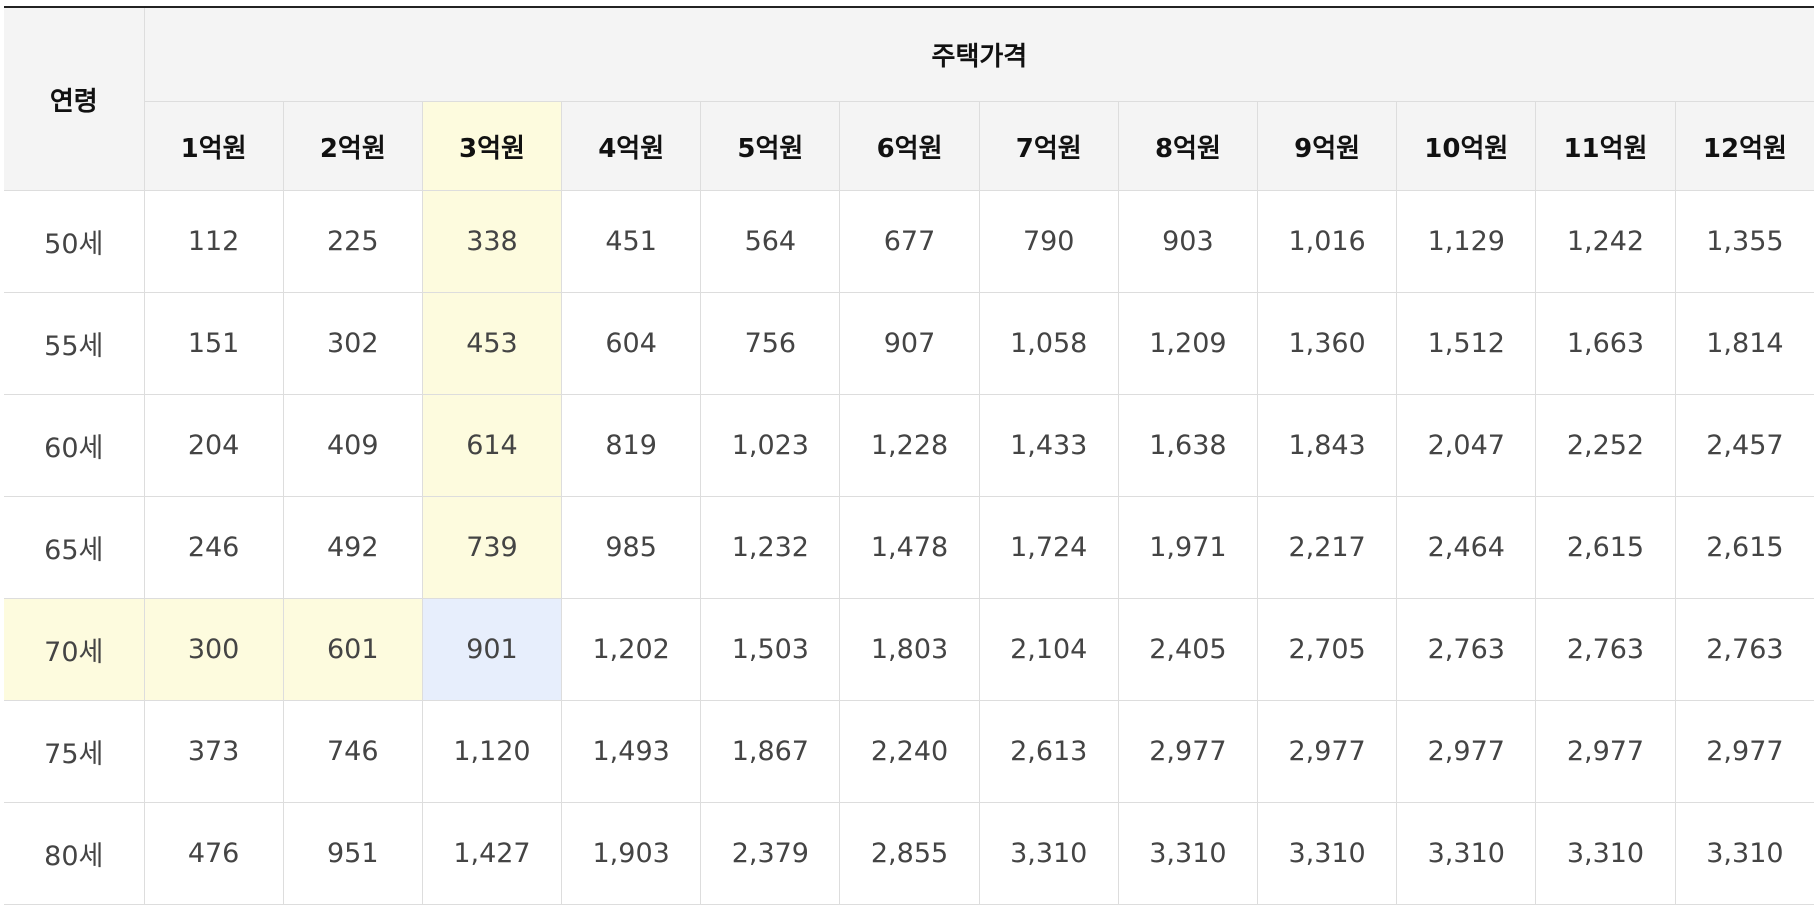 This screenshot has height=914, width=1814. Describe the element at coordinates (353, 751) in the screenshot. I see `amount-cell: 746` at that location.